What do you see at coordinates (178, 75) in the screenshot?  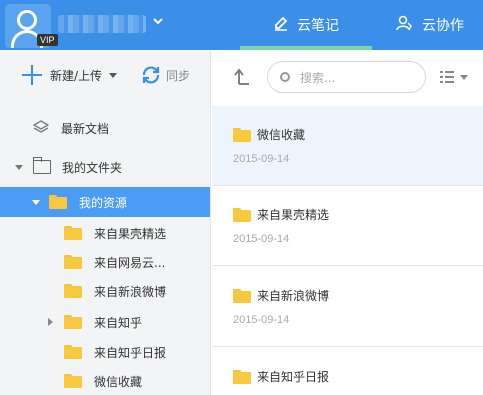 I see `sync-label: 同步` at bounding box center [178, 75].